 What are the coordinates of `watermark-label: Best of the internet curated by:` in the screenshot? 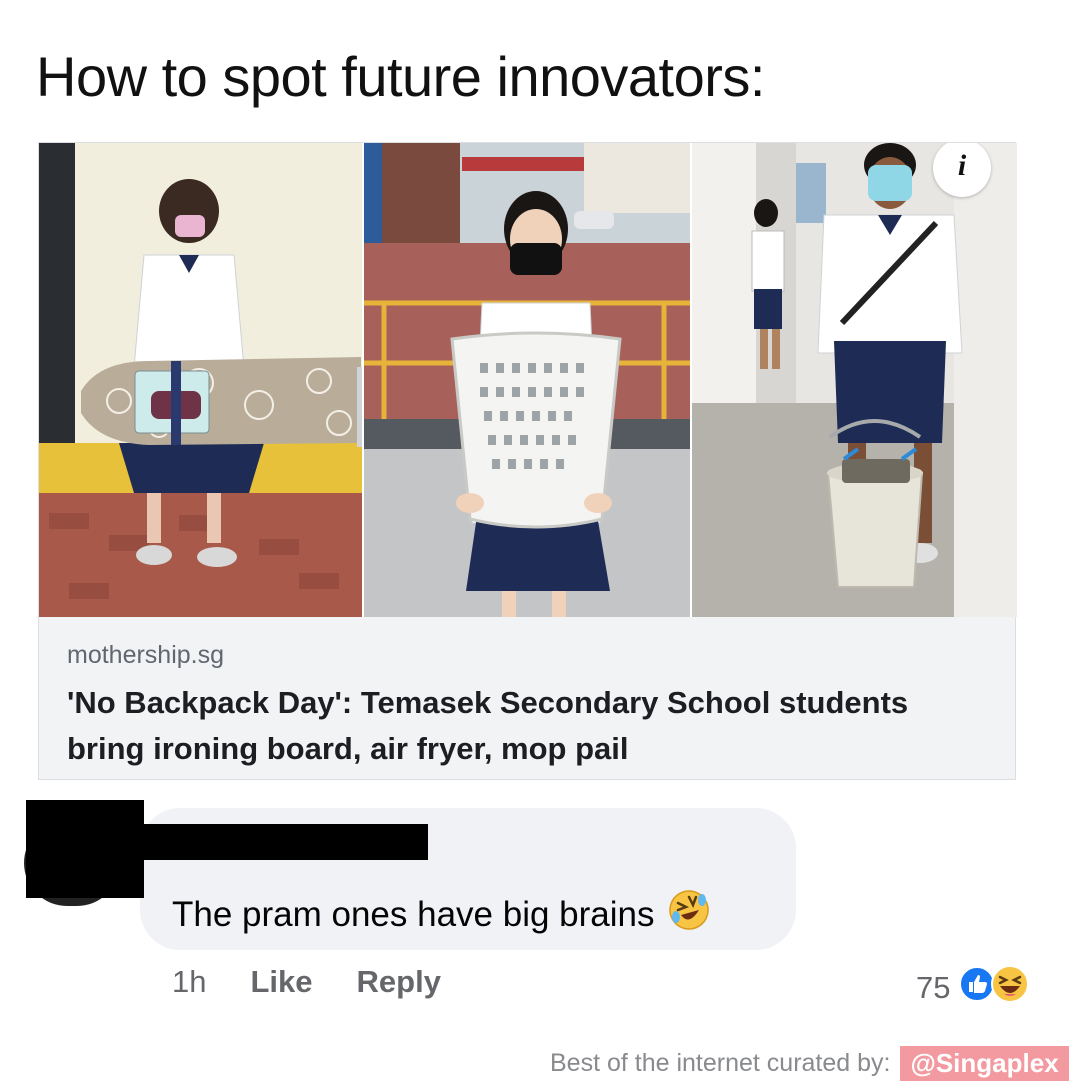 It's located at (720, 1063).